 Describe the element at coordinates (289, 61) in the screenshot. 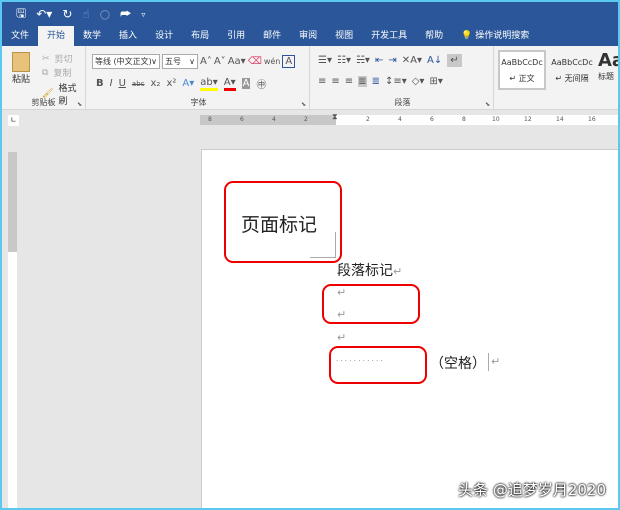

I see `char-border-icon: A` at that location.